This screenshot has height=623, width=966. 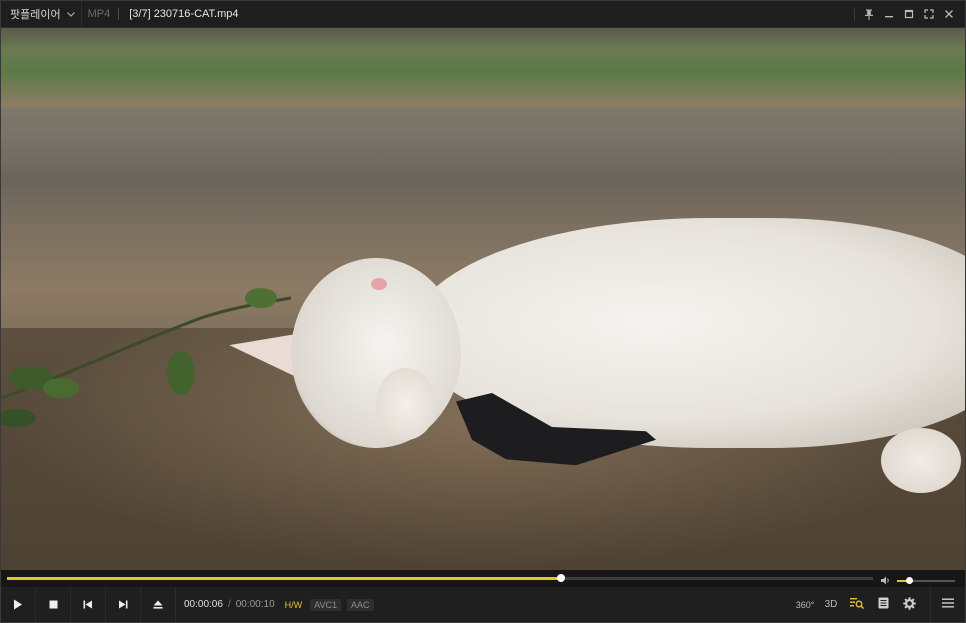 I want to click on seek-handle, so click(x=561, y=578).